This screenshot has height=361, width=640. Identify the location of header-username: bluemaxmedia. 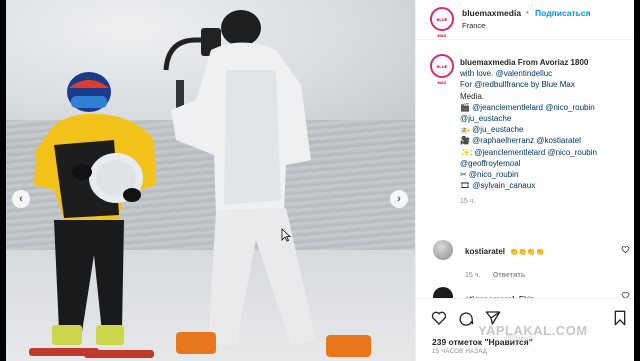
(491, 13).